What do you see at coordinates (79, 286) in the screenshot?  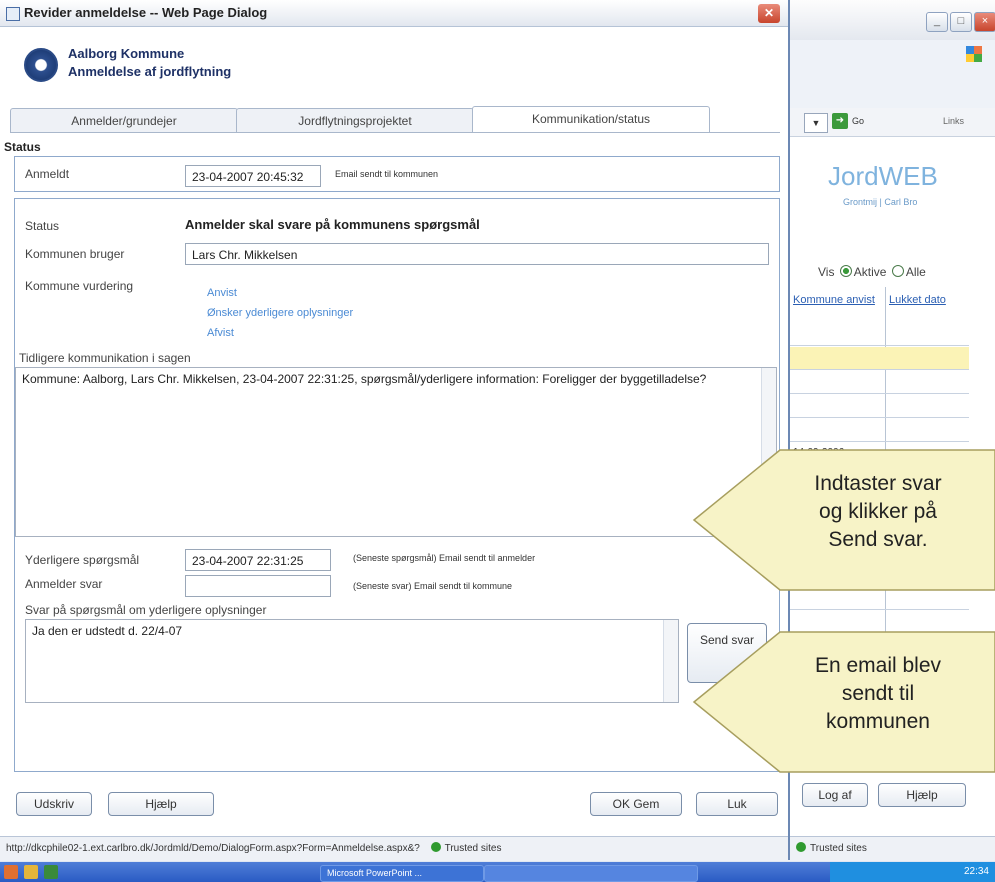 I see `kommune-vurdering-label: Kommune vurdering` at bounding box center [79, 286].